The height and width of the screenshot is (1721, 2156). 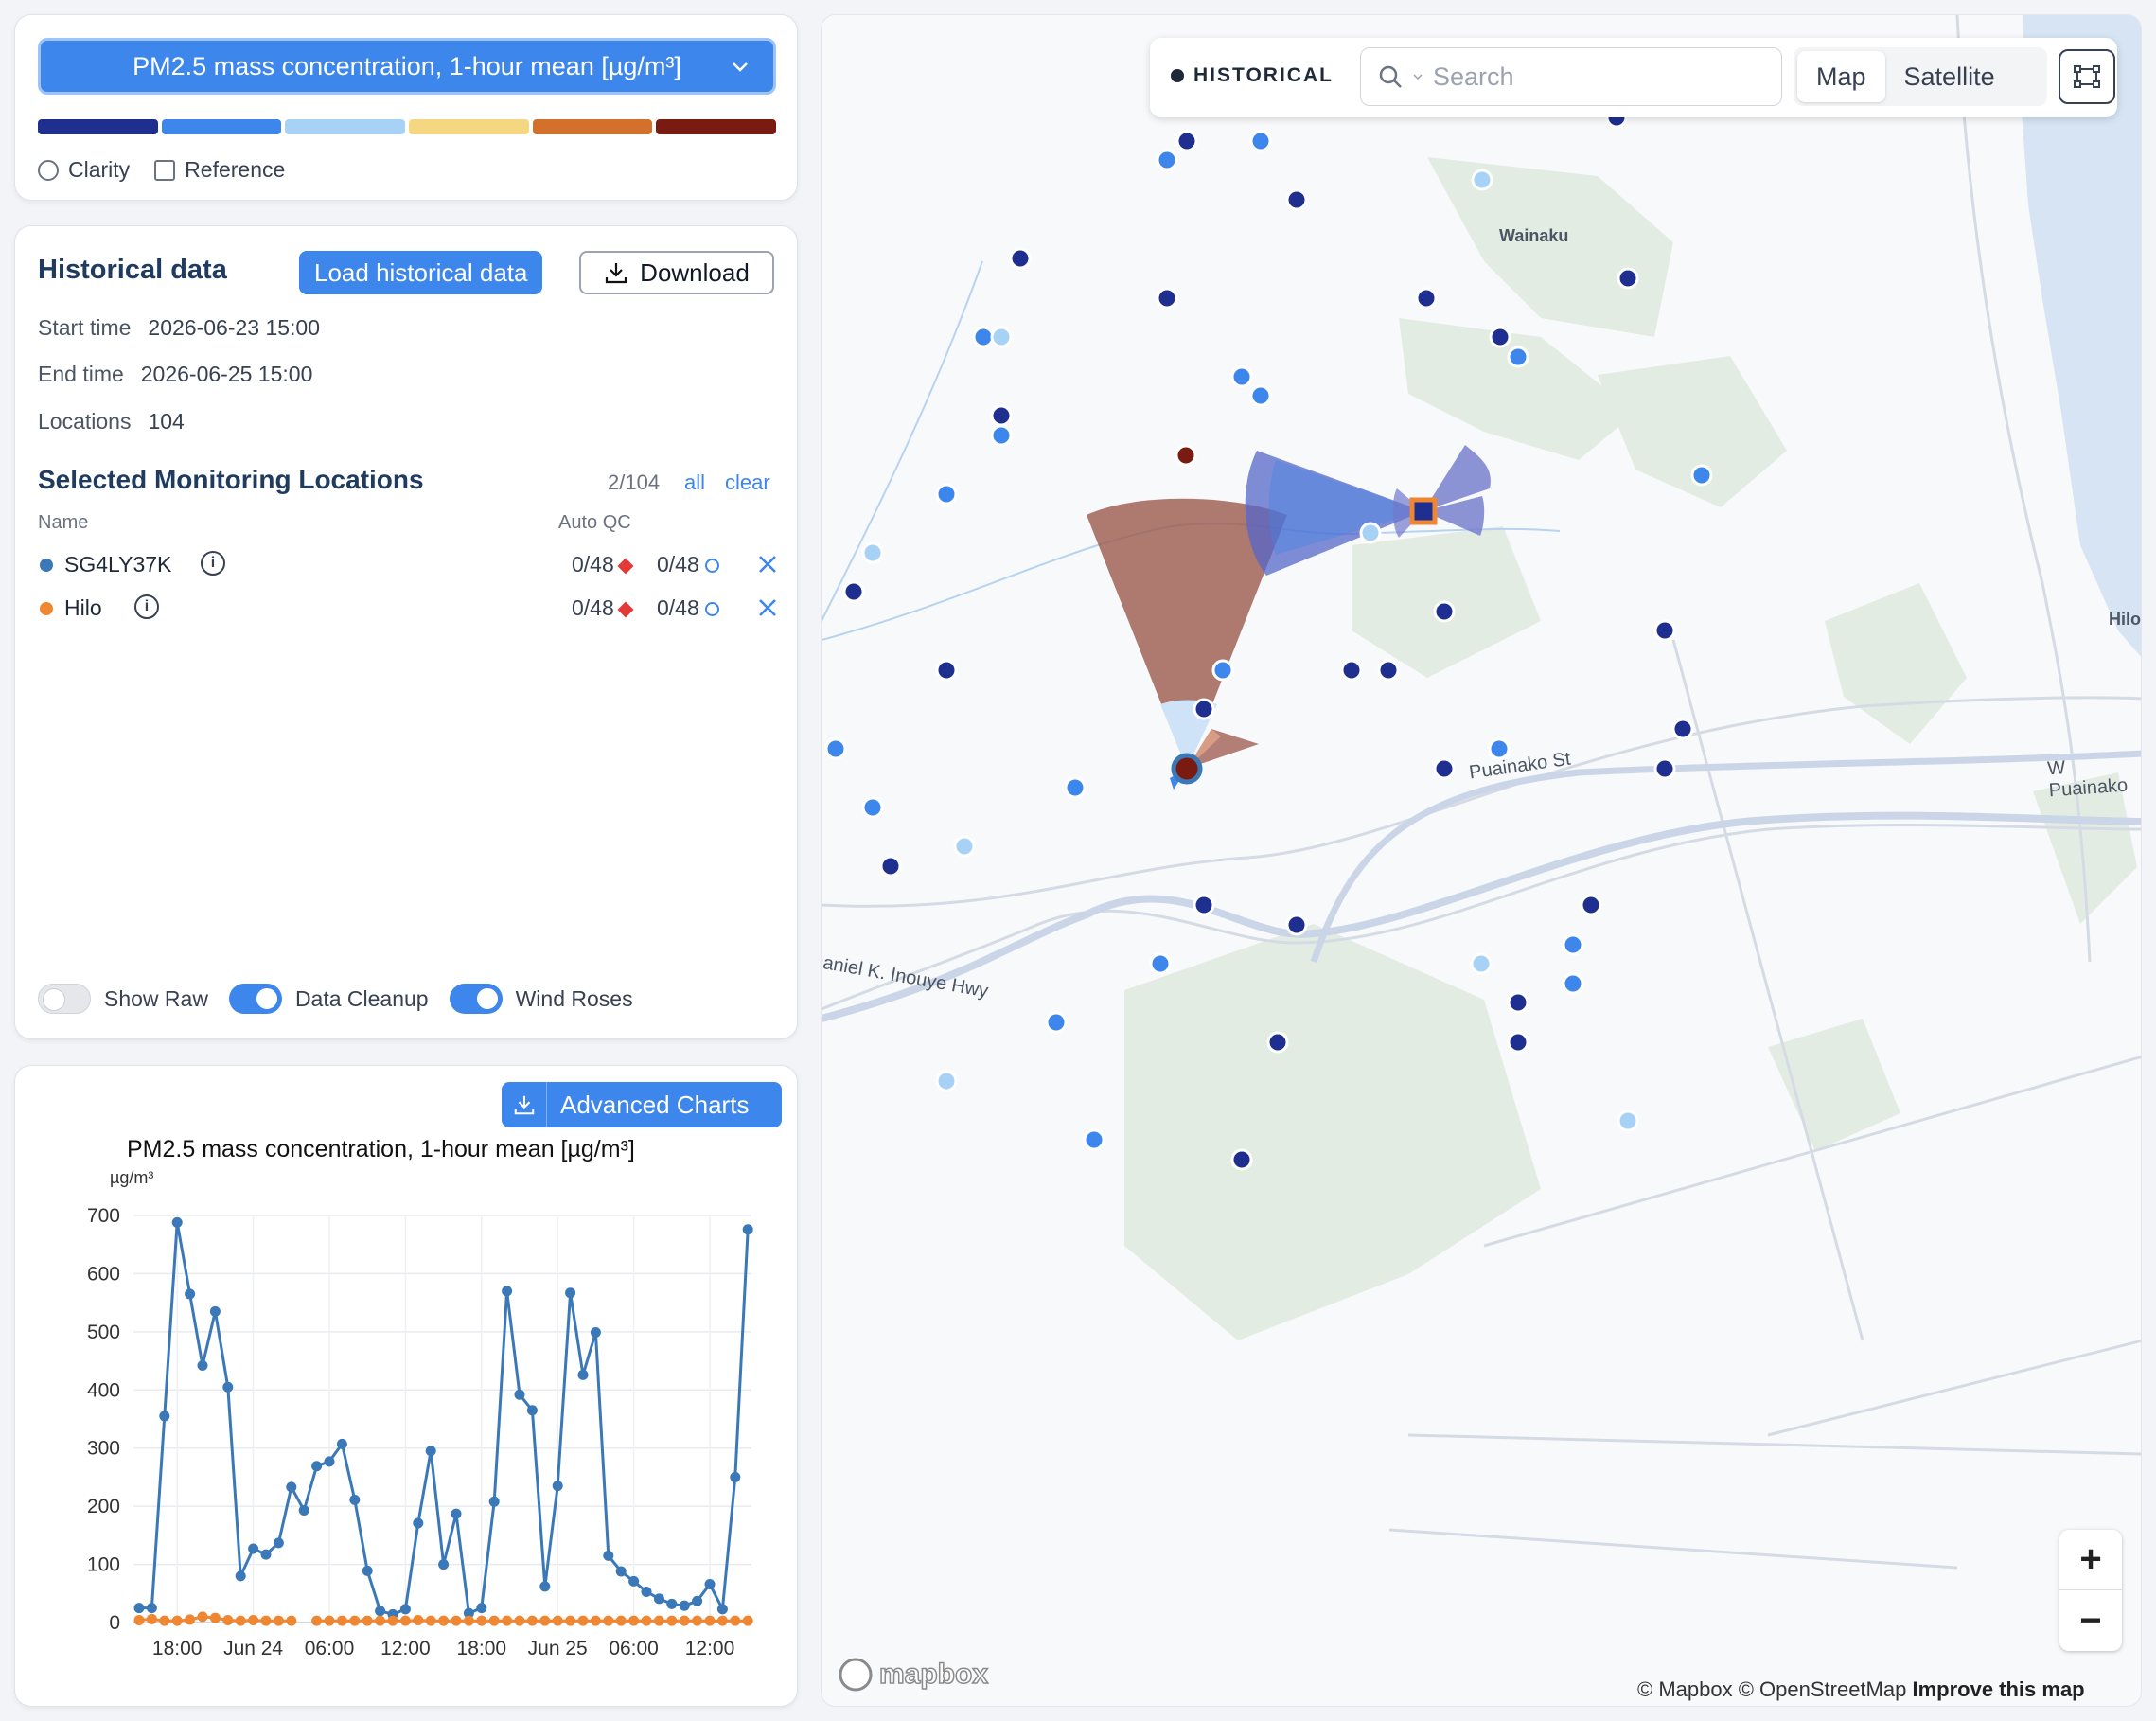 What do you see at coordinates (2090, 1621) in the screenshot?
I see `zoom-out-button: −` at bounding box center [2090, 1621].